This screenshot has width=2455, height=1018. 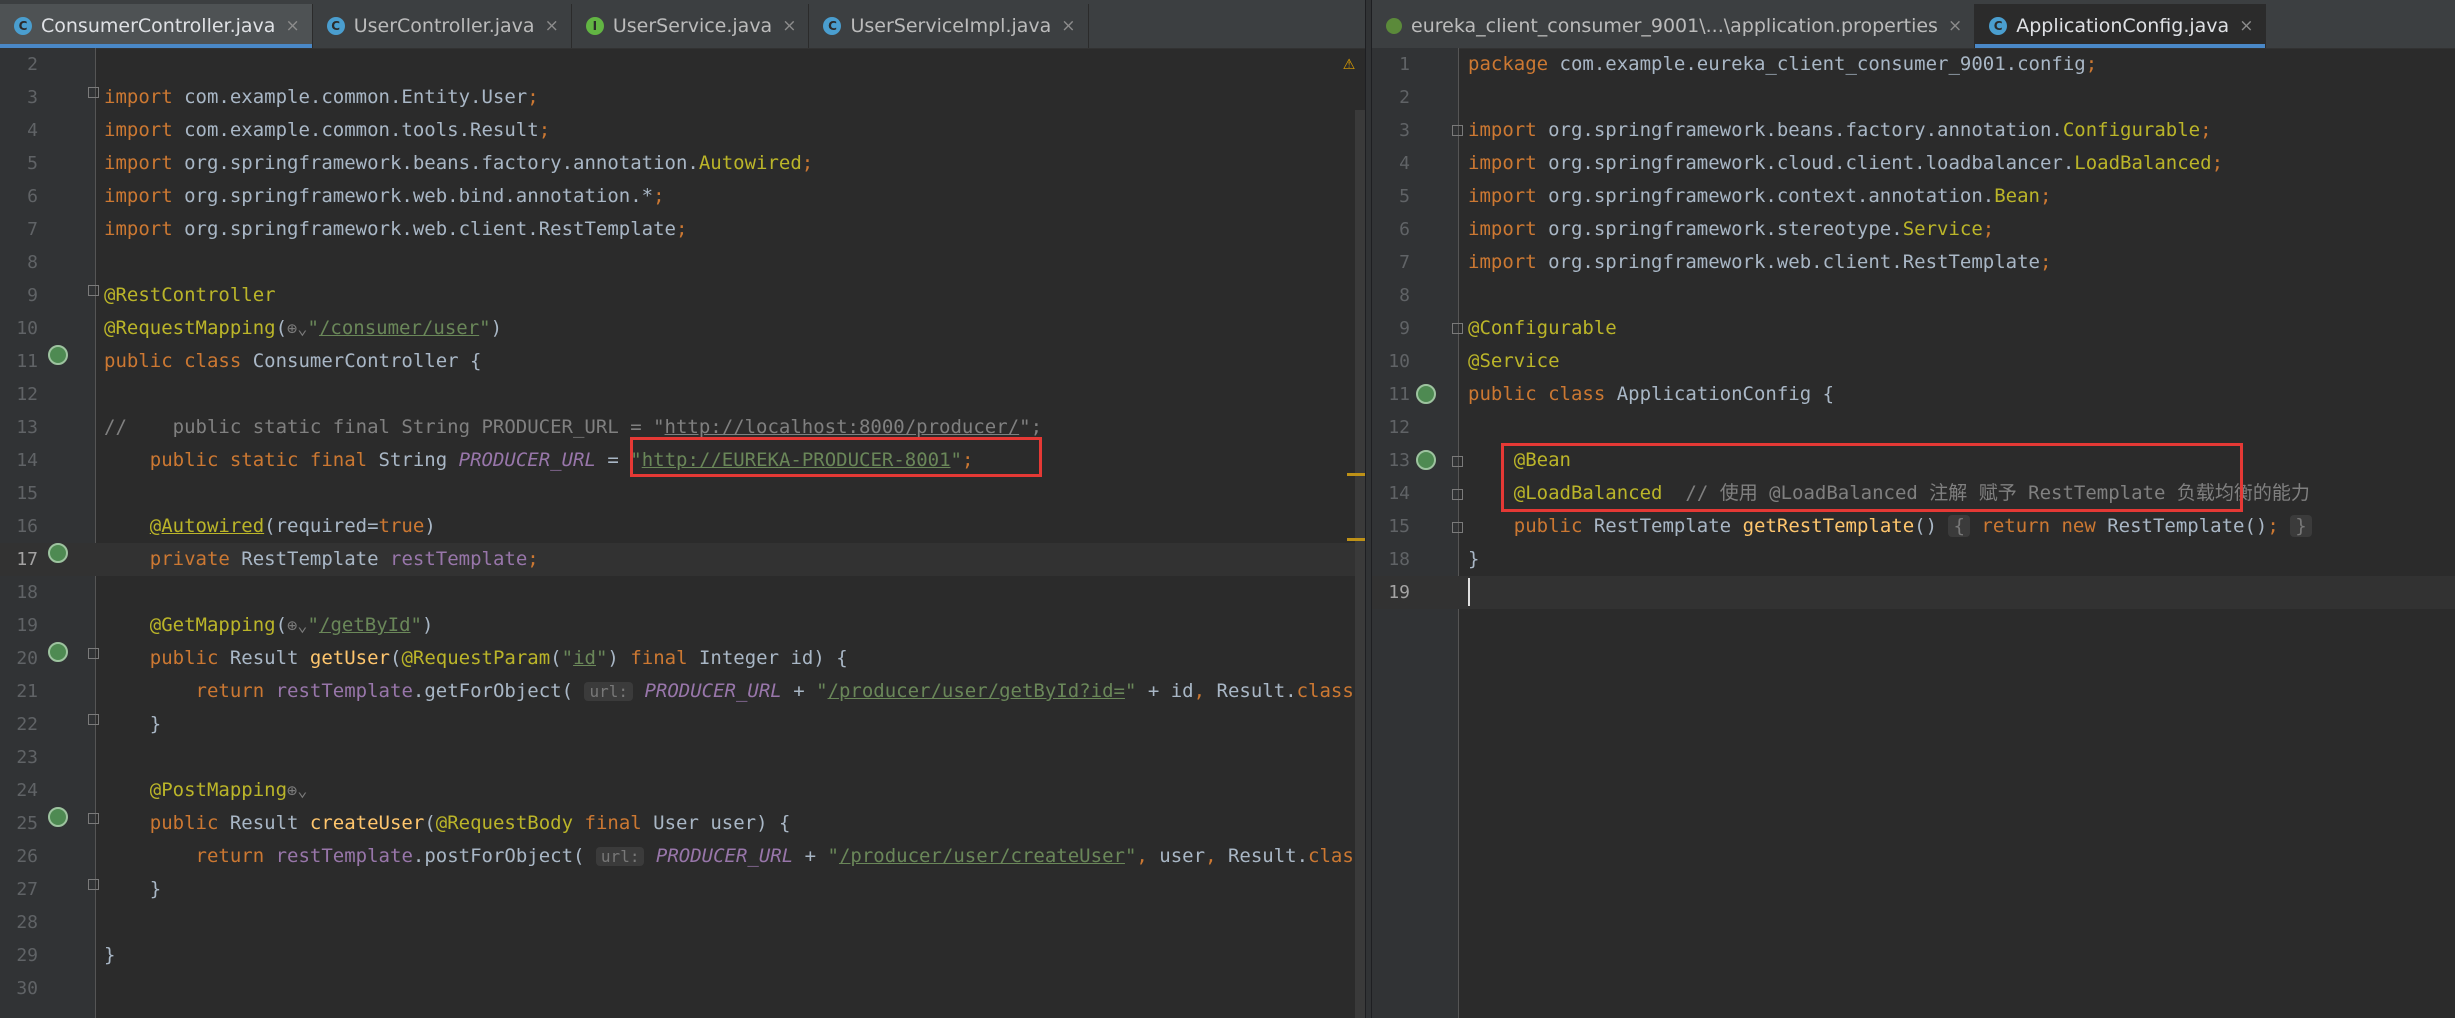 I want to click on code-line: 19, so click(x=1913, y=592).